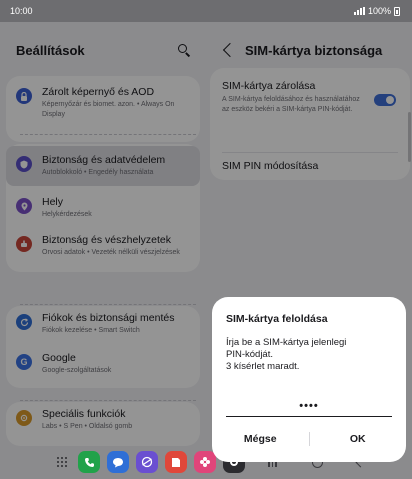 The width and height of the screenshot is (412, 479). What do you see at coordinates (24, 206) in the screenshot?
I see `location-pin-icon` at bounding box center [24, 206].